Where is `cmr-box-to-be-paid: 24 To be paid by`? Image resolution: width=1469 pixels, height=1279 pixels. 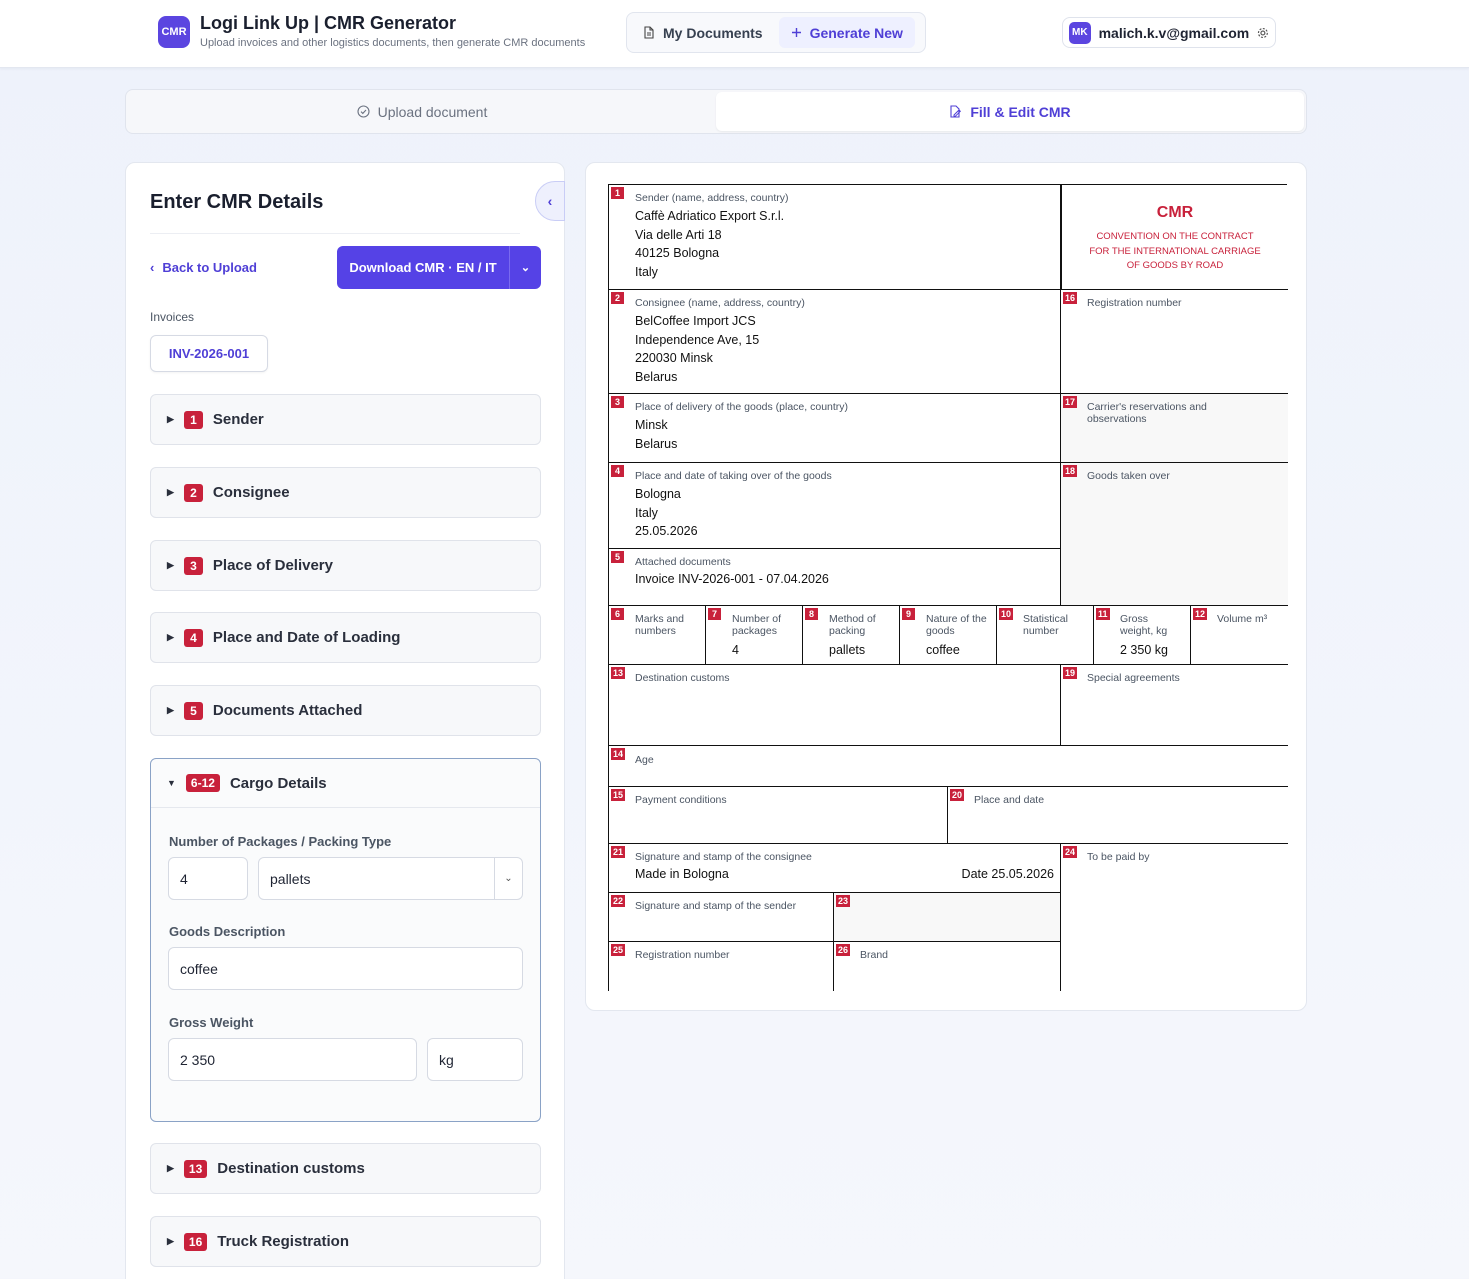 cmr-box-to-be-paid: 24 To be paid by is located at coordinates (1174, 917).